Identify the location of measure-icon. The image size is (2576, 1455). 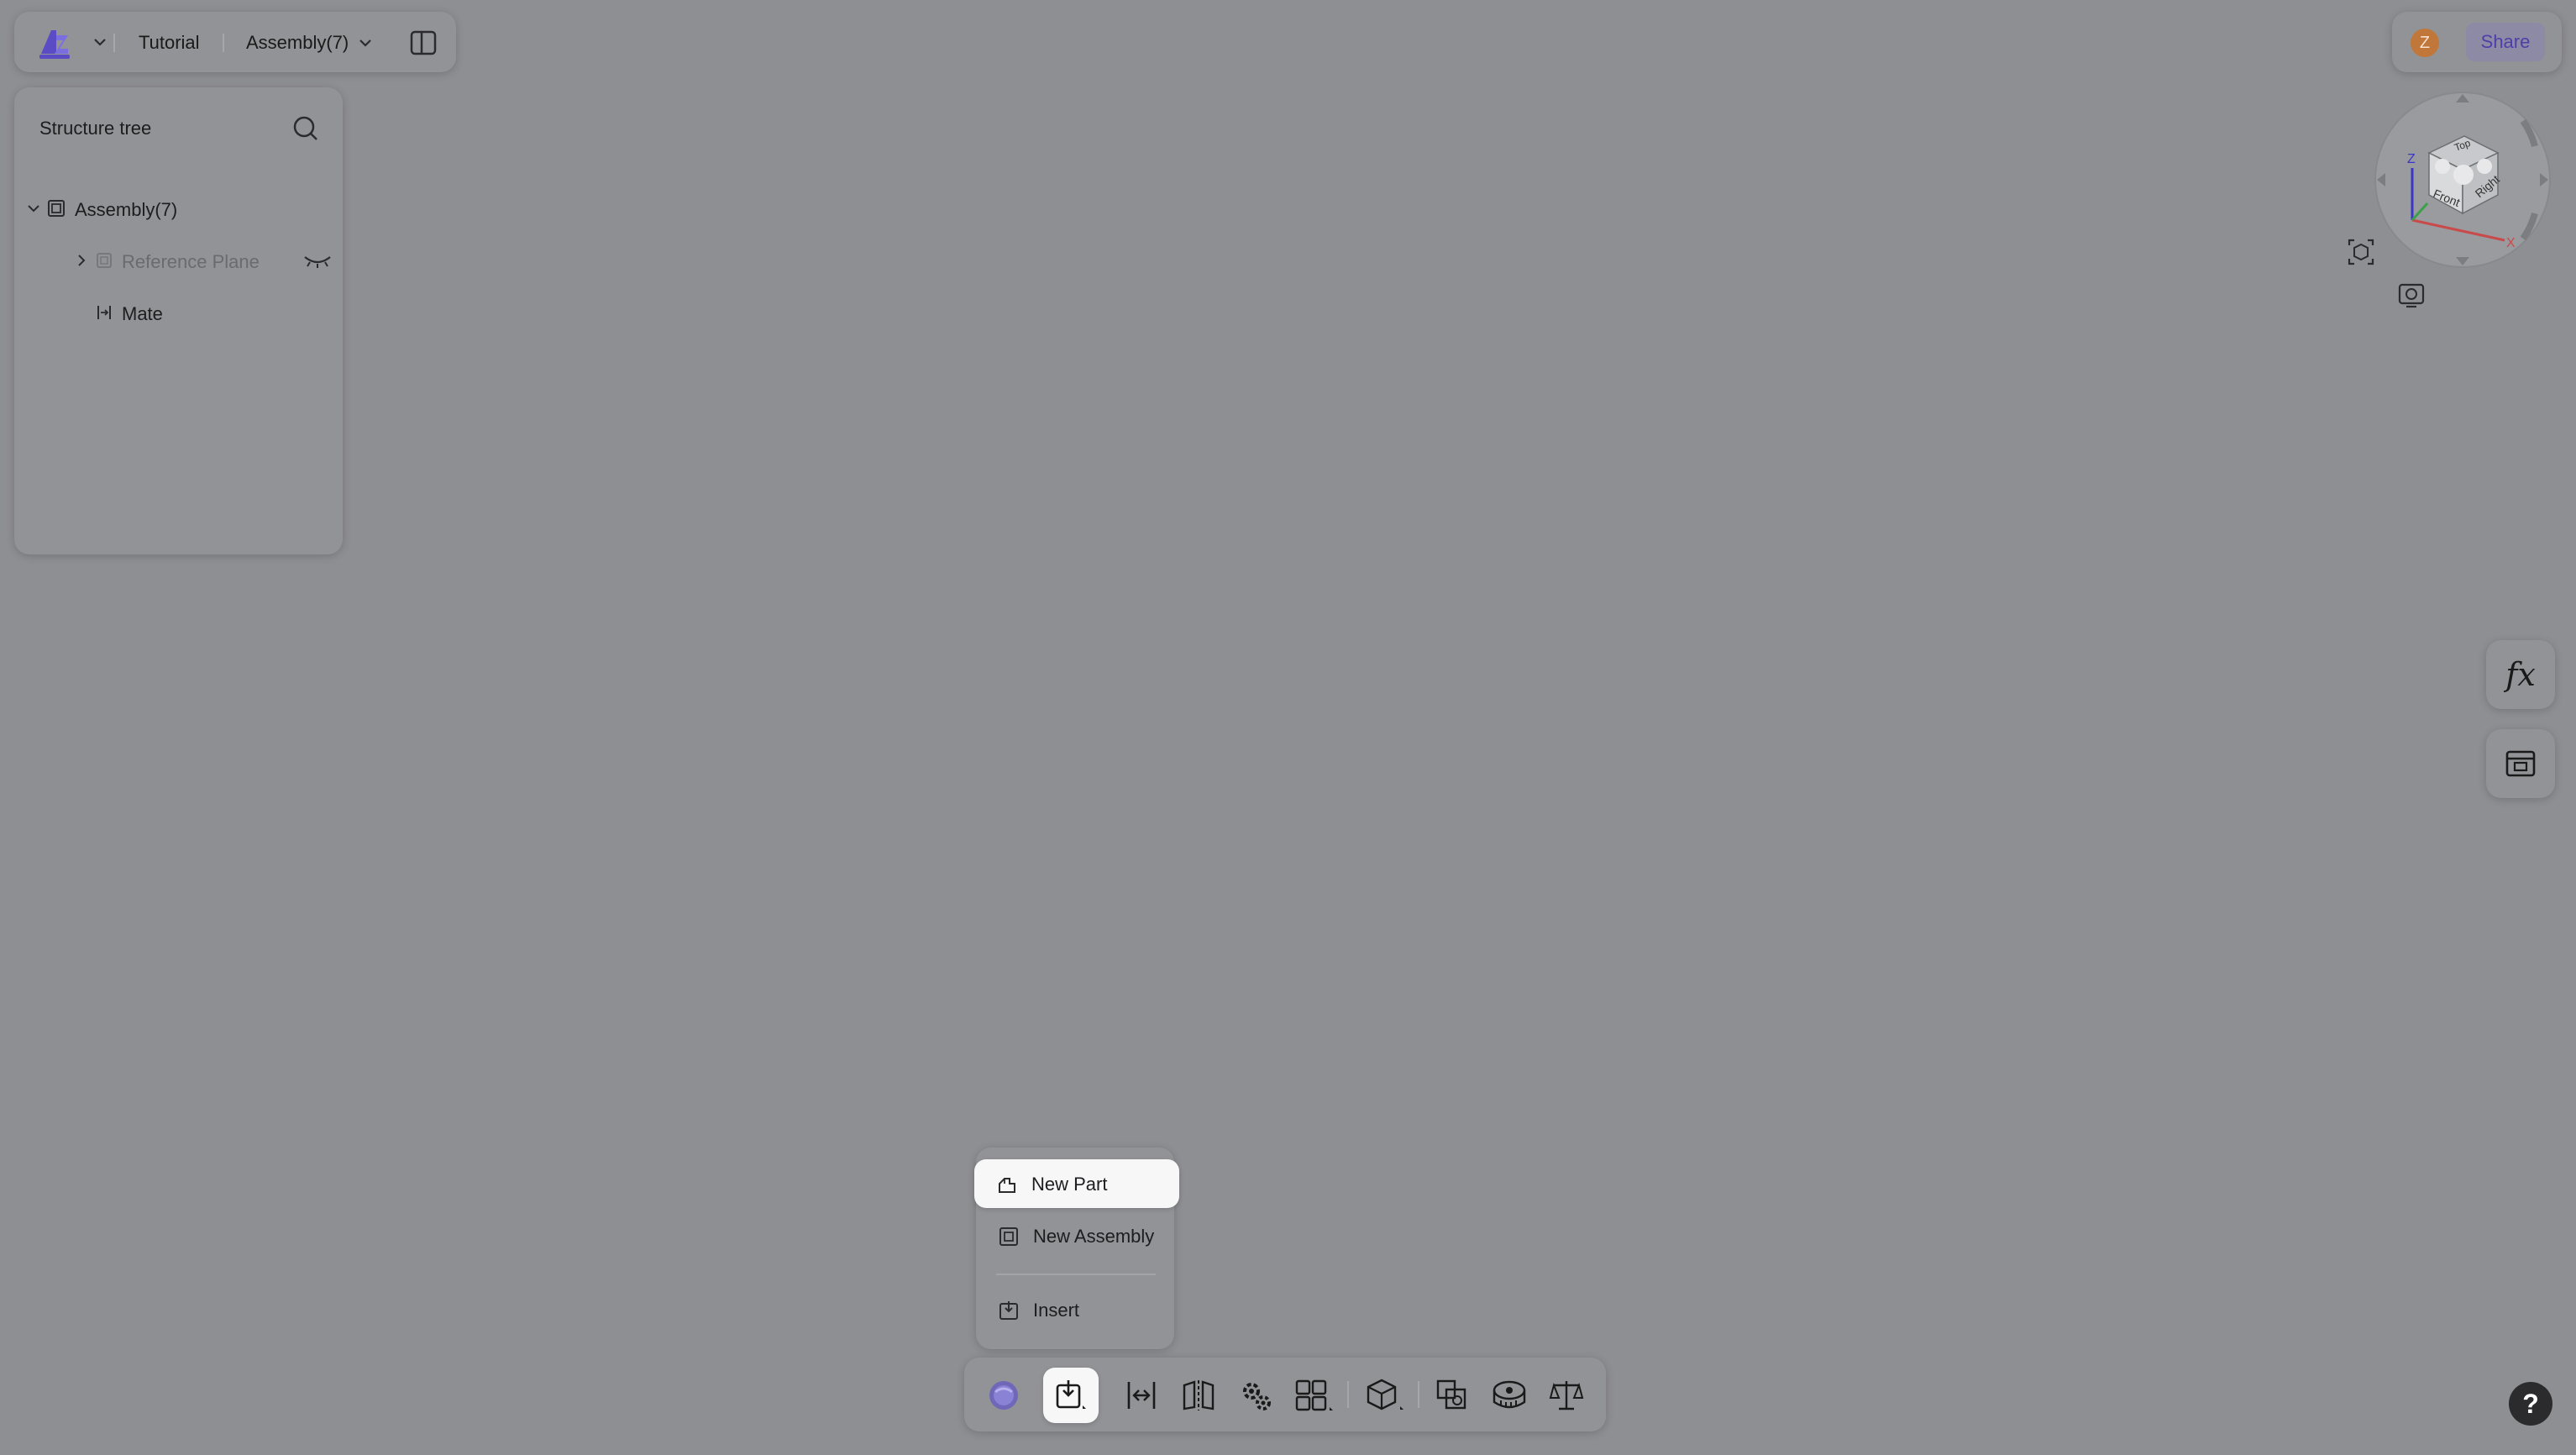
(1509, 1395).